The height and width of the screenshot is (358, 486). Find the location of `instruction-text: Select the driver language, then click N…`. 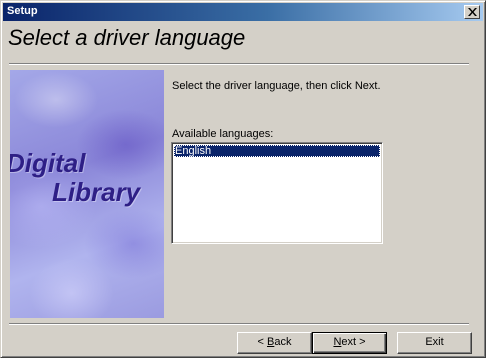

instruction-text: Select the driver language, then click N… is located at coordinates (276, 86).